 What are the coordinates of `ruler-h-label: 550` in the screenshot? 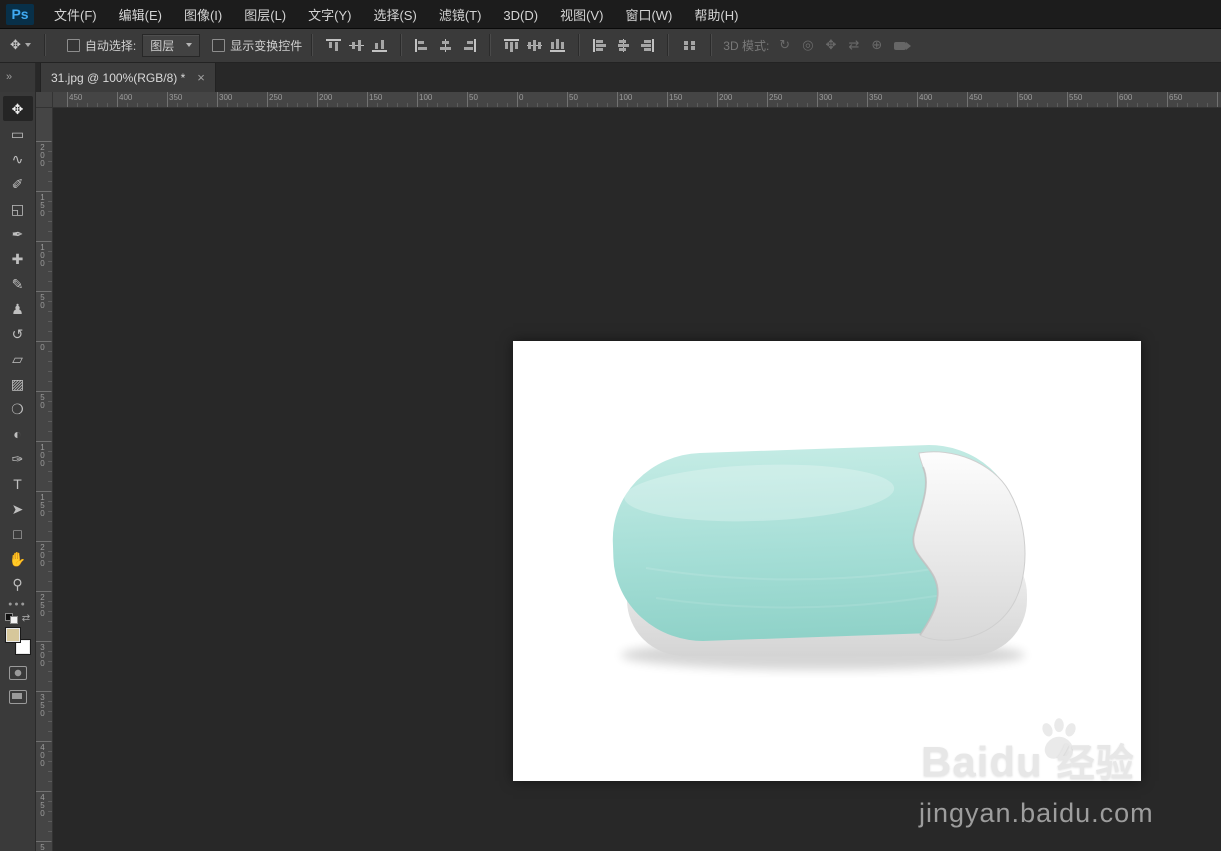 It's located at (1076, 97).